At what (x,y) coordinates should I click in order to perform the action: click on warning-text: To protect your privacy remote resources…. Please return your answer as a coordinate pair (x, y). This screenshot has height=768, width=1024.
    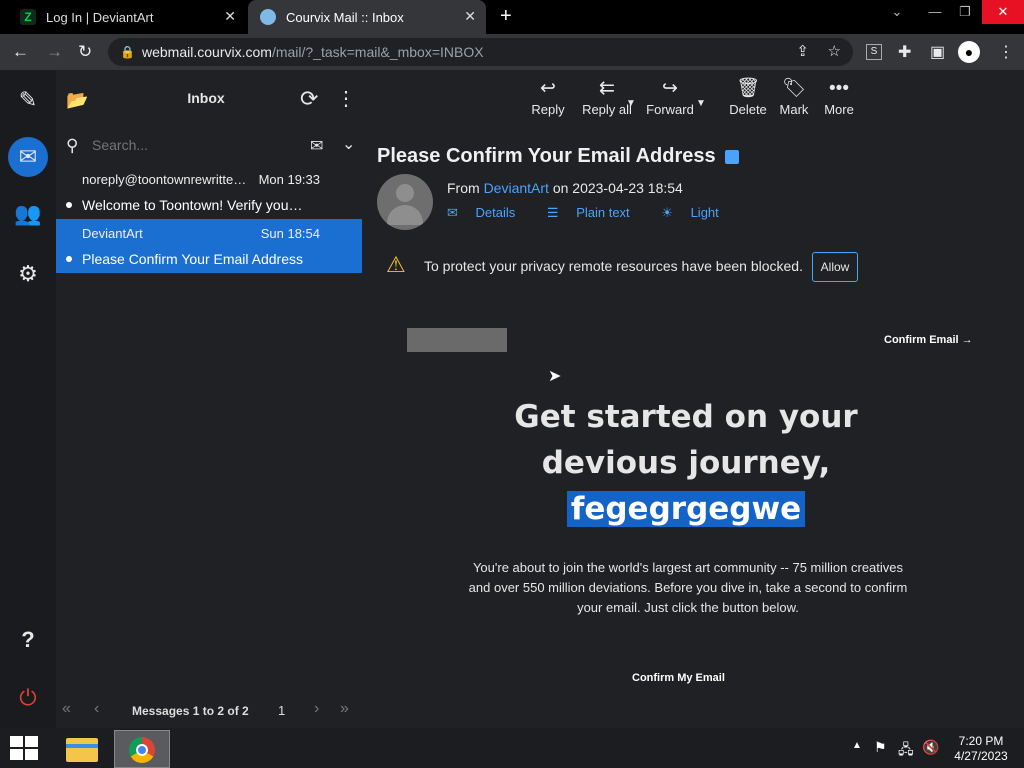
    Looking at the image, I should click on (613, 266).